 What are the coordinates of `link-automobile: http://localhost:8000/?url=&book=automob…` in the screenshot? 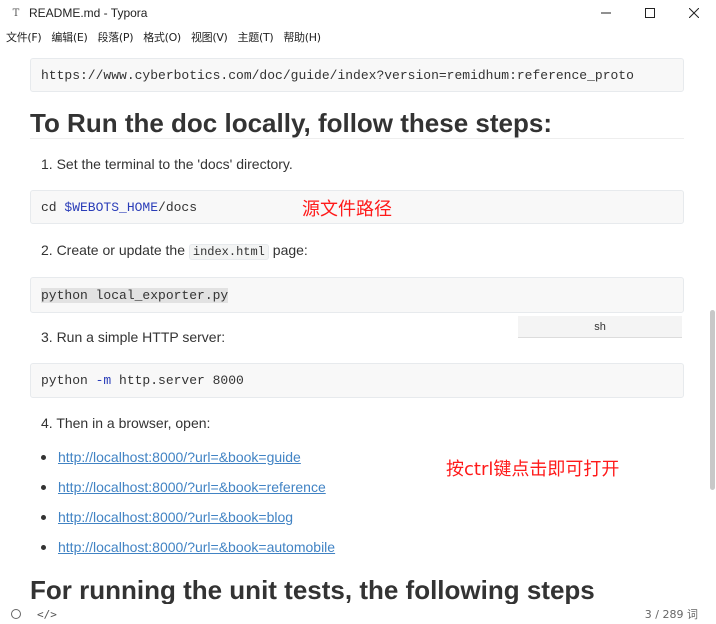 It's located at (196, 547).